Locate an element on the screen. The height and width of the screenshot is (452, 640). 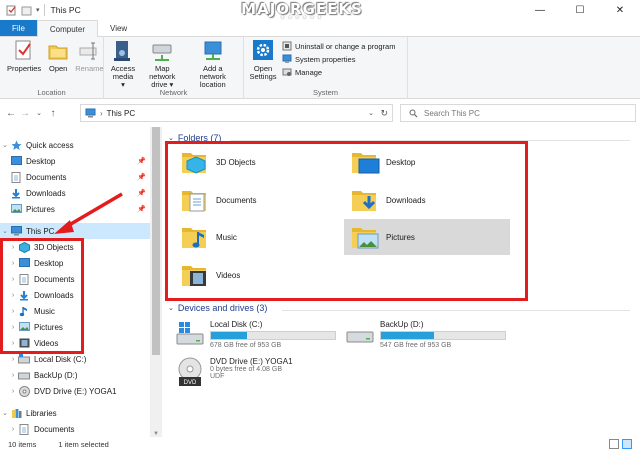
map-network-drive-label: Map network drive ▾ is located at coordinates (162, 76).